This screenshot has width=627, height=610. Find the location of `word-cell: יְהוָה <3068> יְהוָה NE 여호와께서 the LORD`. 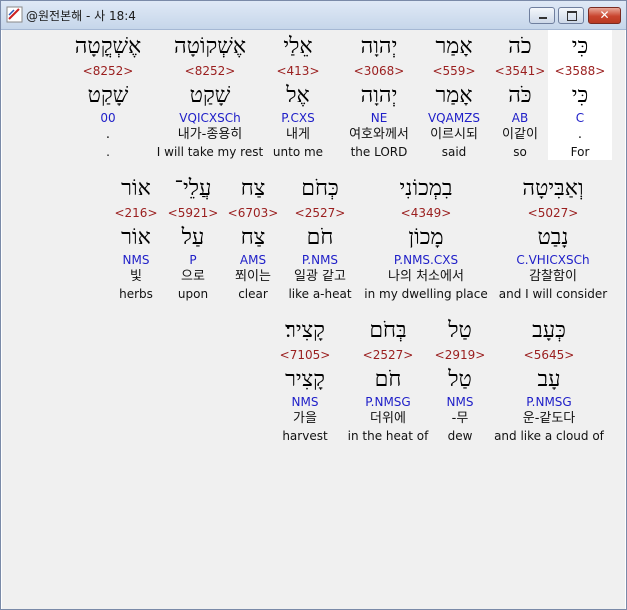

word-cell: יְהוָה <3068> יְהוָה NE 여호와께서 the LORD is located at coordinates (379, 95).